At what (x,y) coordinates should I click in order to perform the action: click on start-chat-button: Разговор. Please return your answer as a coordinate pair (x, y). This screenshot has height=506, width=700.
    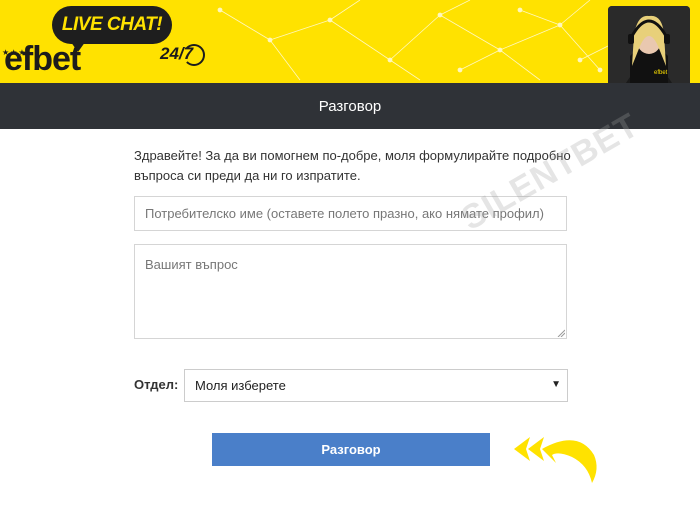
    Looking at the image, I should click on (351, 449).